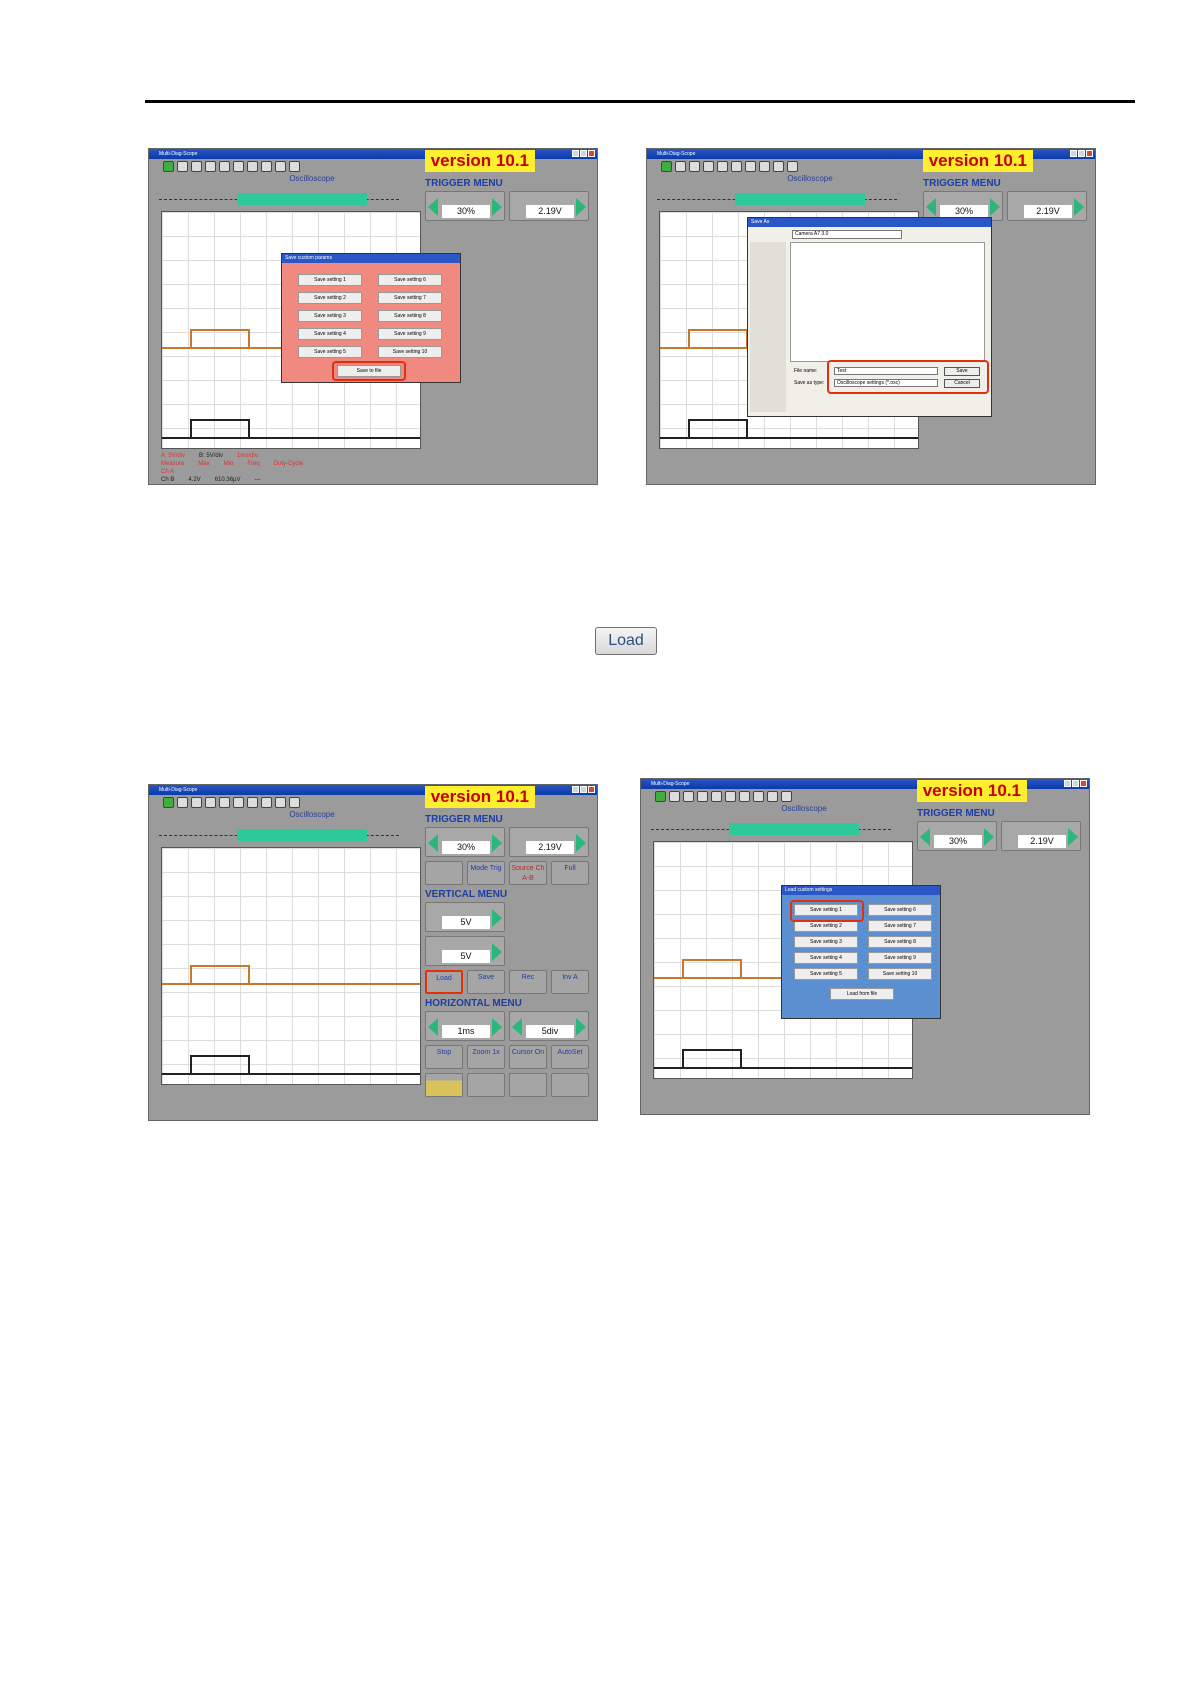 The height and width of the screenshot is (1684, 1191). What do you see at coordinates (466, 894) in the screenshot?
I see `vertical-menu-heading: VERTICAL MENU` at bounding box center [466, 894].